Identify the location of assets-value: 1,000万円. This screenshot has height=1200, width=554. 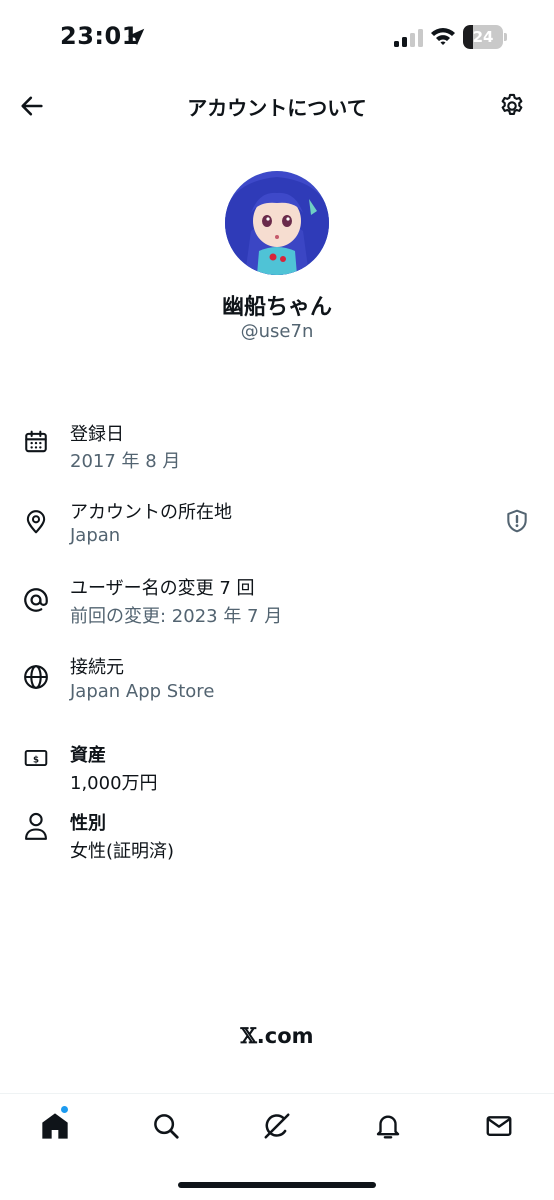
(114, 783).